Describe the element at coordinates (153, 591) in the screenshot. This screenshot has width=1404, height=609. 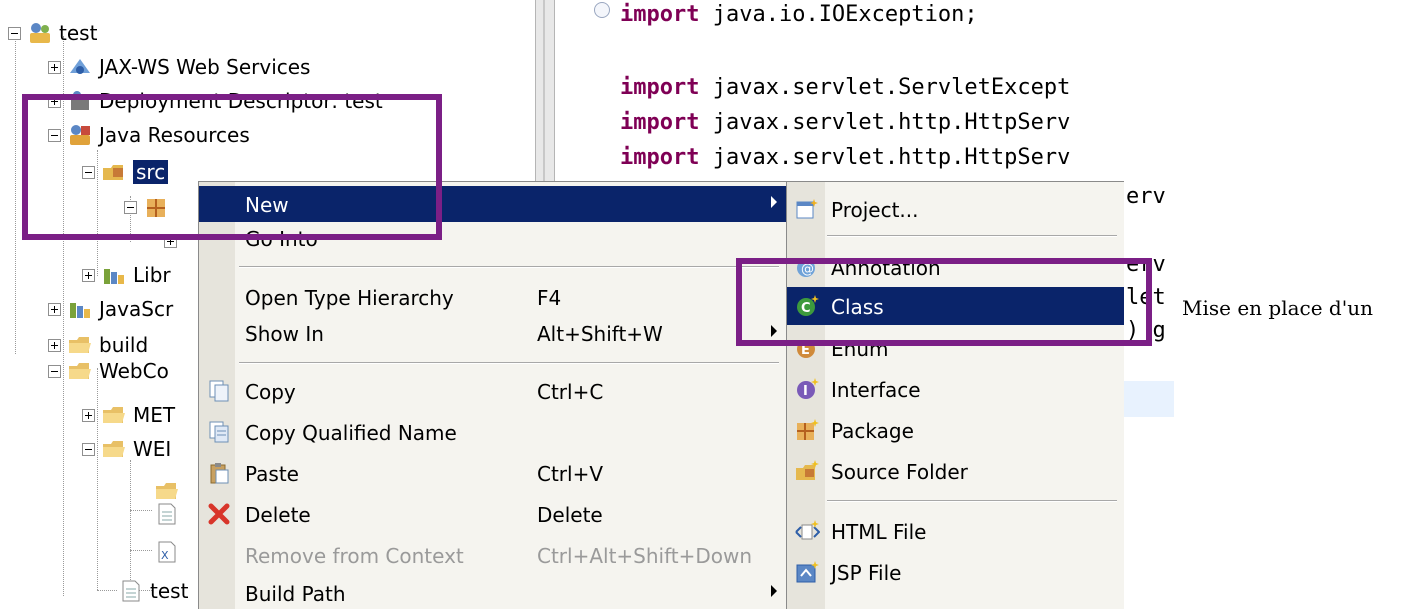
I see `tree-item-test-file: test` at that location.